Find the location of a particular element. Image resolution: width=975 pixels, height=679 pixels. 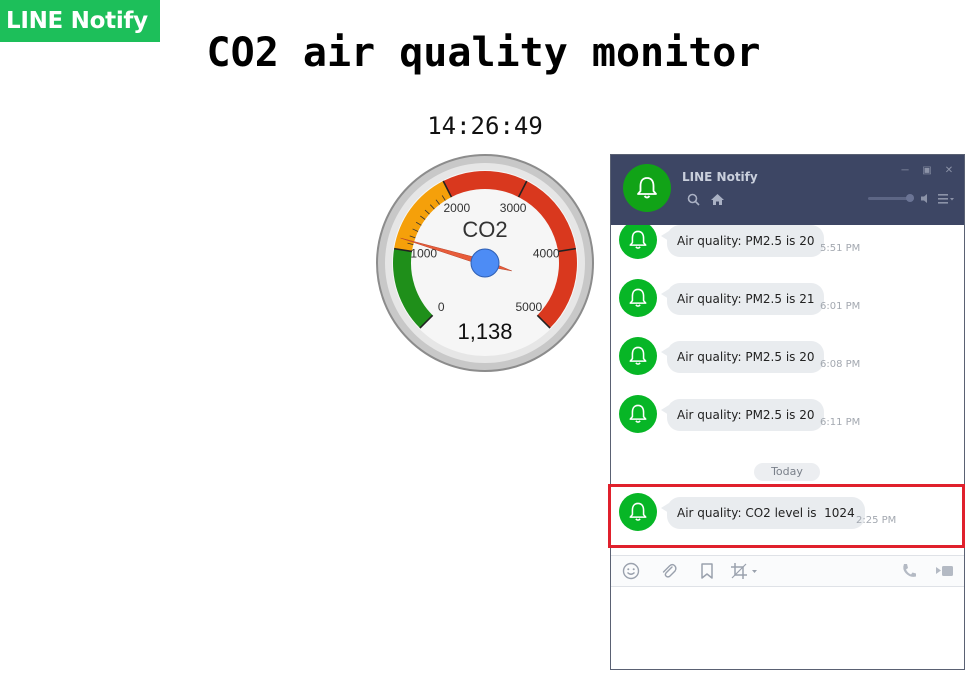

message-item: Air quality: PM2.5 is 20 6:11 PM is located at coordinates (784, 415).